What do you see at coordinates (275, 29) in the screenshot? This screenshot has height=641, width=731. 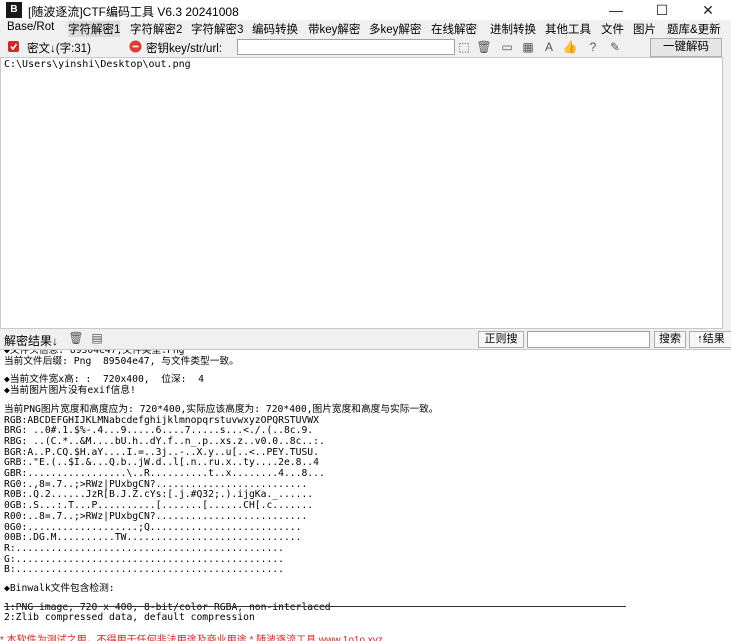 I see `menu-encoding-convert: 编码转换` at bounding box center [275, 29].